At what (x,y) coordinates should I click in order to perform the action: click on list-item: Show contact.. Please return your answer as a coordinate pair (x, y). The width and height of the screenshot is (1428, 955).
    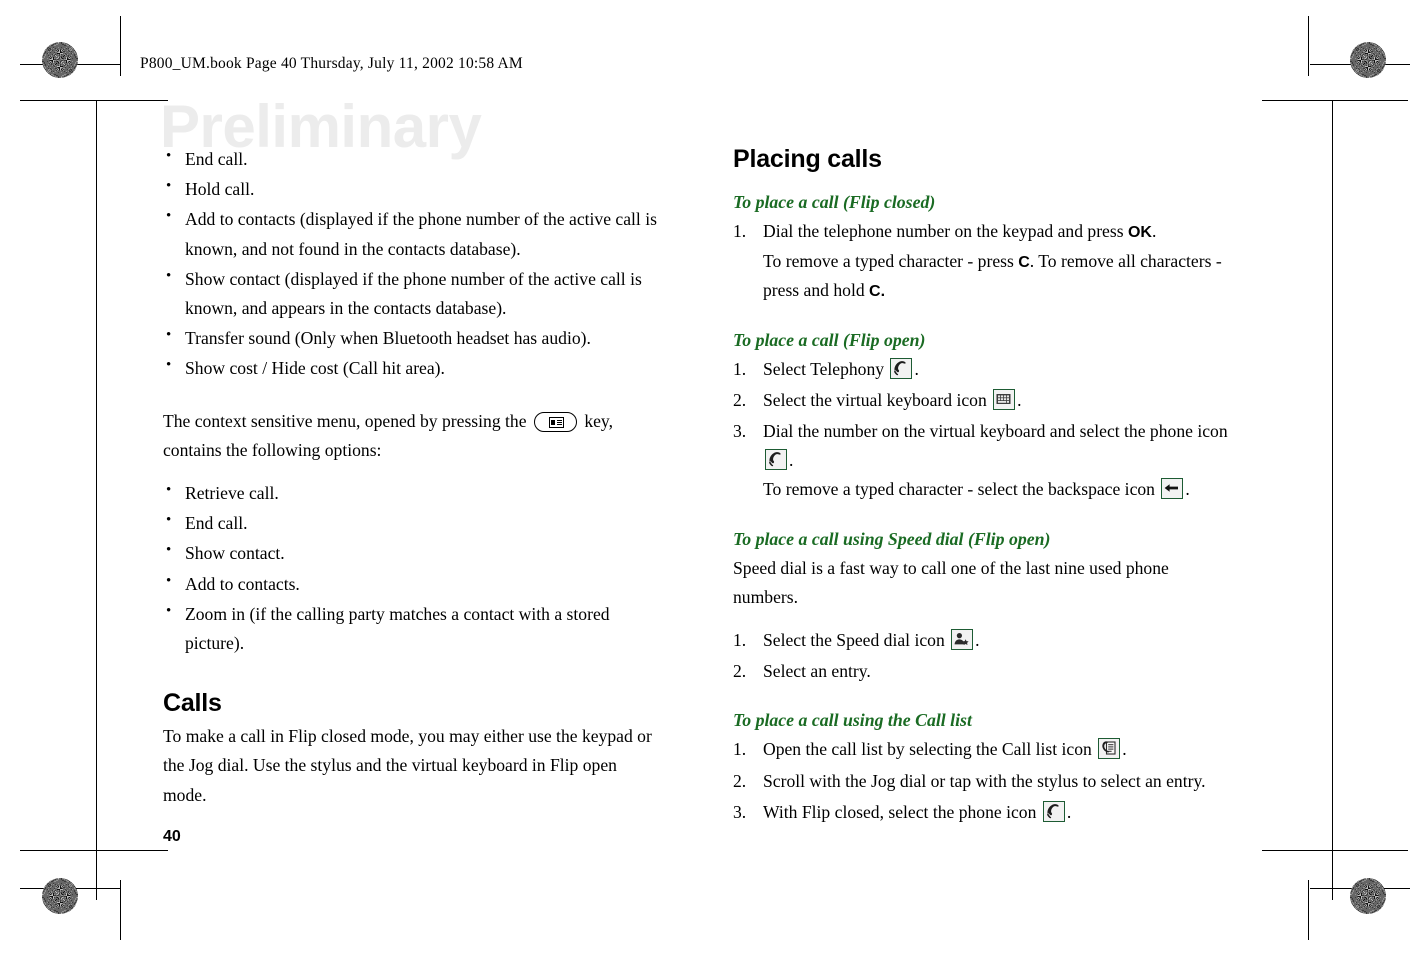
    Looking at the image, I should click on (413, 553).